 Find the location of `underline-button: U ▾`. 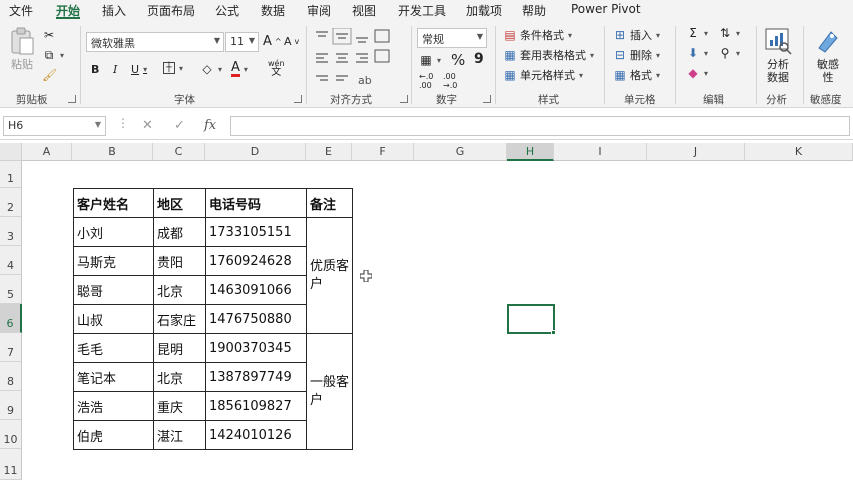

underline-button: U ▾ is located at coordinates (139, 69).